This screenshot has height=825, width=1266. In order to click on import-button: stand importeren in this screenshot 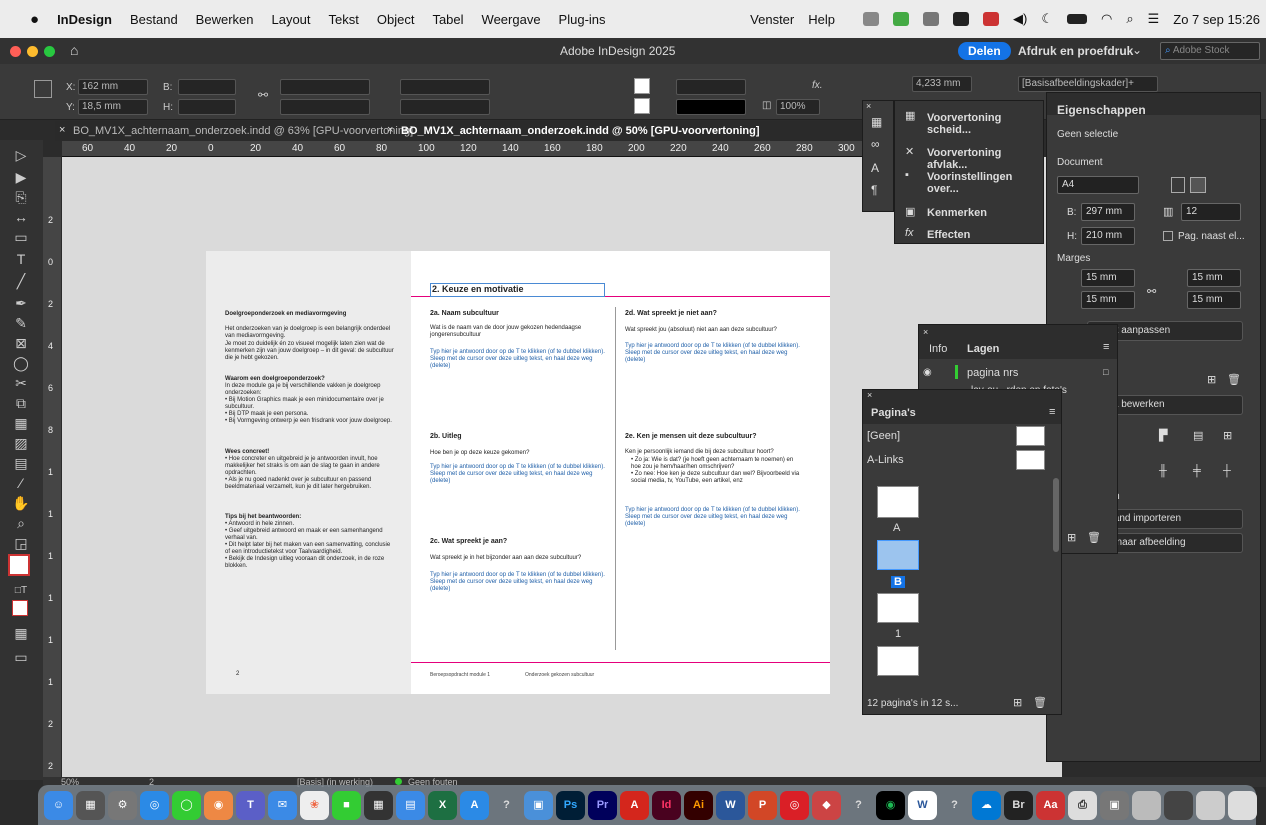, I will do `click(1171, 519)`.